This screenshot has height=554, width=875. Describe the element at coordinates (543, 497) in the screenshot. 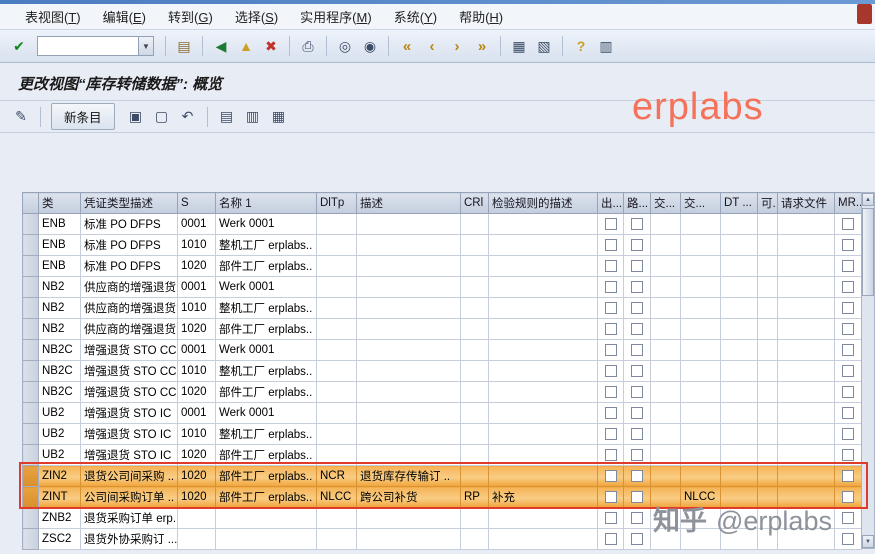

I see `cell-rule_desc: 补充` at that location.